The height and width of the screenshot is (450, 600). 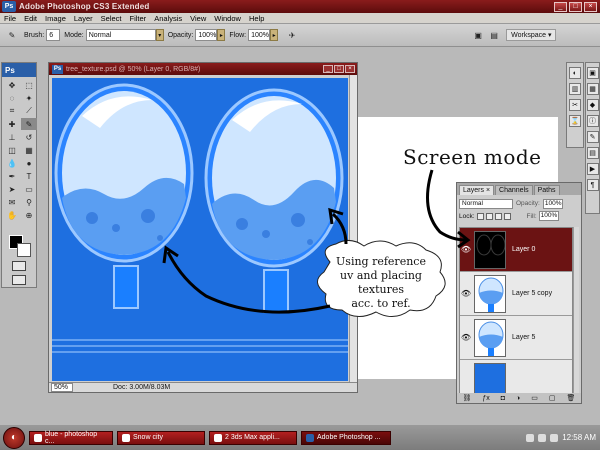 What do you see at coordinates (29, 137) in the screenshot?
I see `history-brush-icon: ↺` at bounding box center [29, 137].